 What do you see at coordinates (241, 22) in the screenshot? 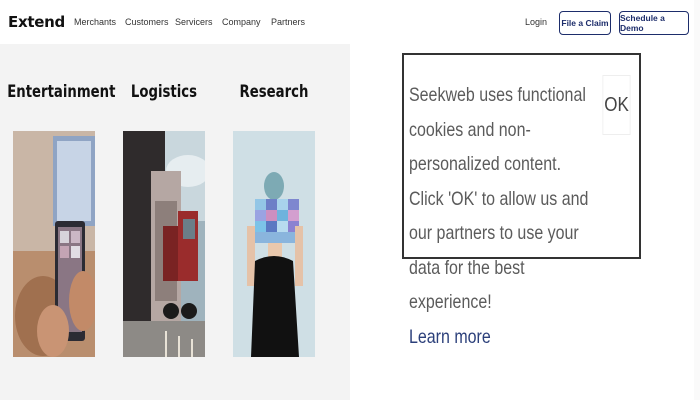
I see `nav-company: Company` at bounding box center [241, 22].